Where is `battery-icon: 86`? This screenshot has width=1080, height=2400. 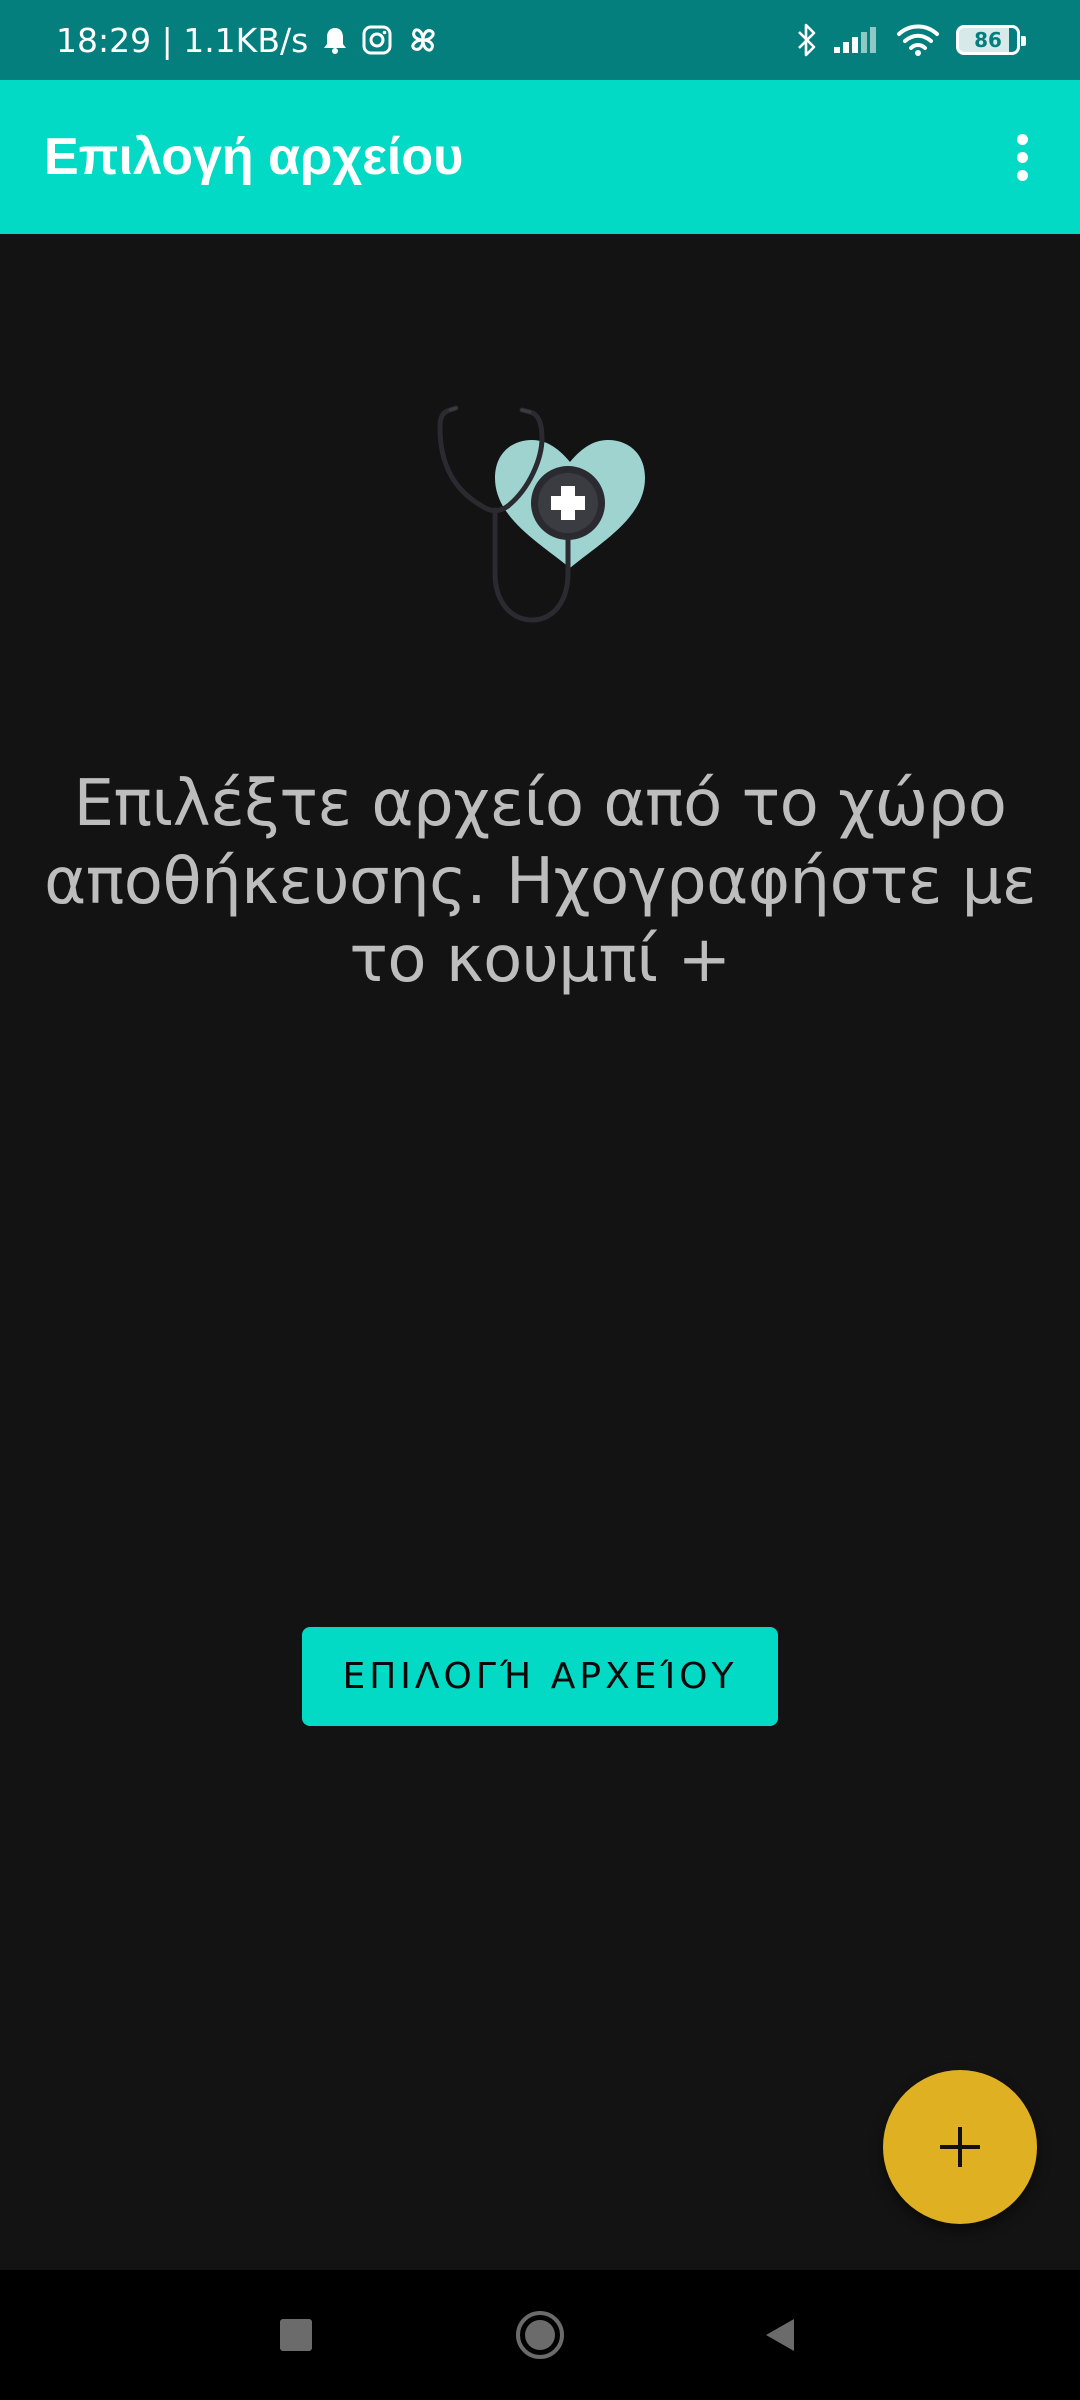 battery-icon: 86 is located at coordinates (991, 40).